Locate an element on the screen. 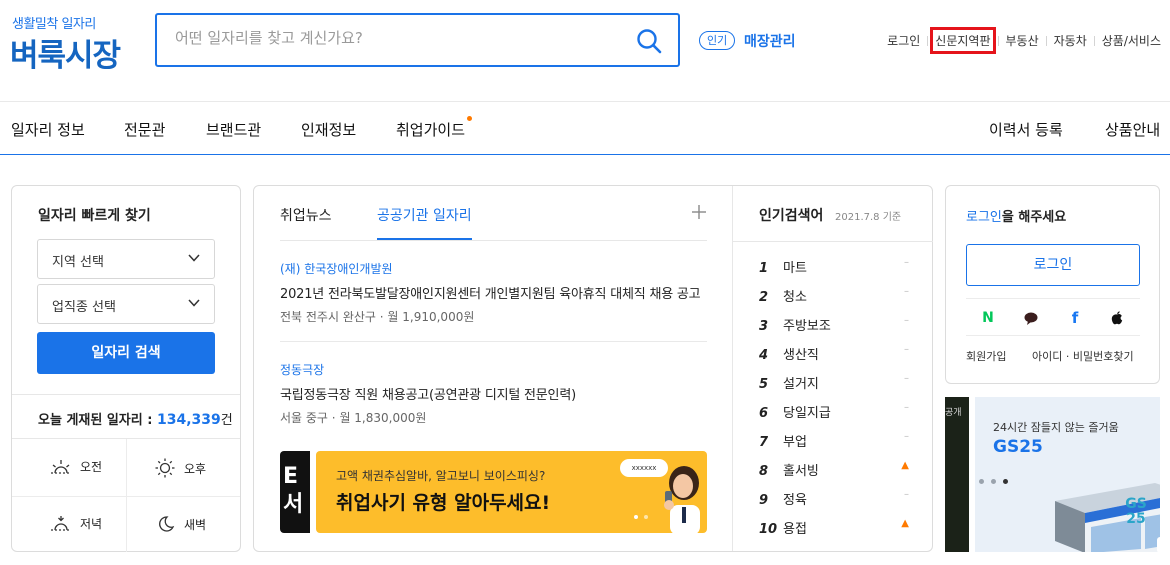 The image size is (1170, 565). login-message-link: 로그인 is located at coordinates (984, 217).